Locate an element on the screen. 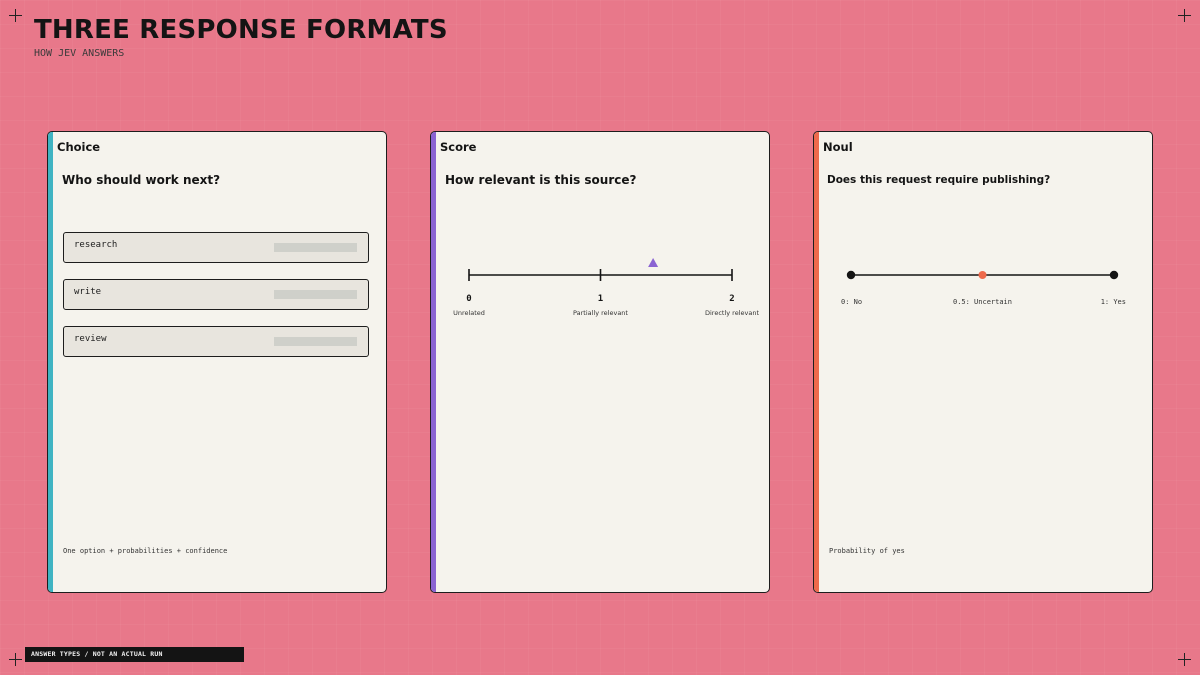 The height and width of the screenshot is (675, 1200). option-review: review is located at coordinates (216, 341).